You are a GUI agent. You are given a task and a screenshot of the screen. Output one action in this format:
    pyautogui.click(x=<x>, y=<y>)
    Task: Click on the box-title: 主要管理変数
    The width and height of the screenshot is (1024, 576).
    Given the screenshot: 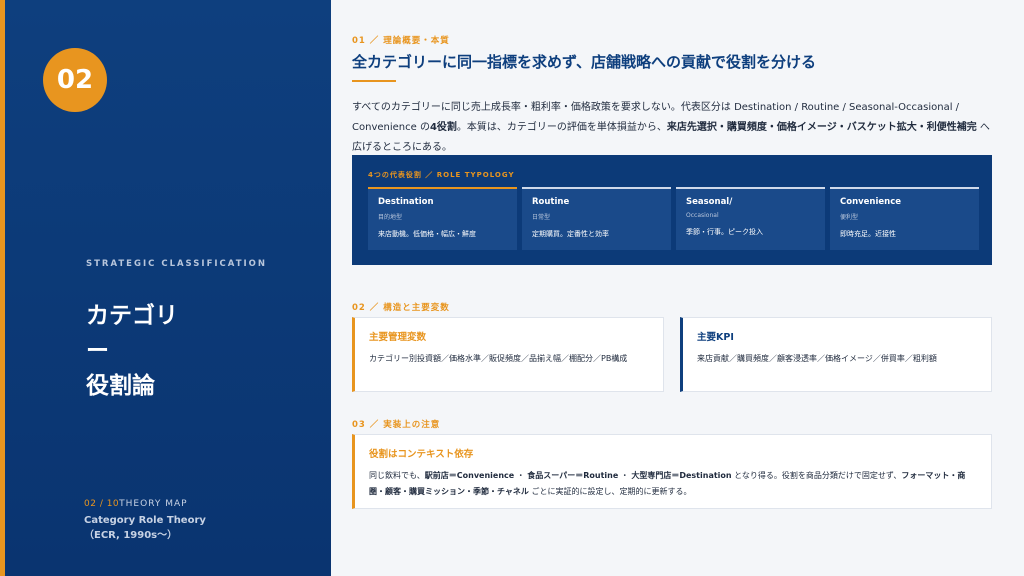 What is the action you would take?
    pyautogui.click(x=398, y=337)
    